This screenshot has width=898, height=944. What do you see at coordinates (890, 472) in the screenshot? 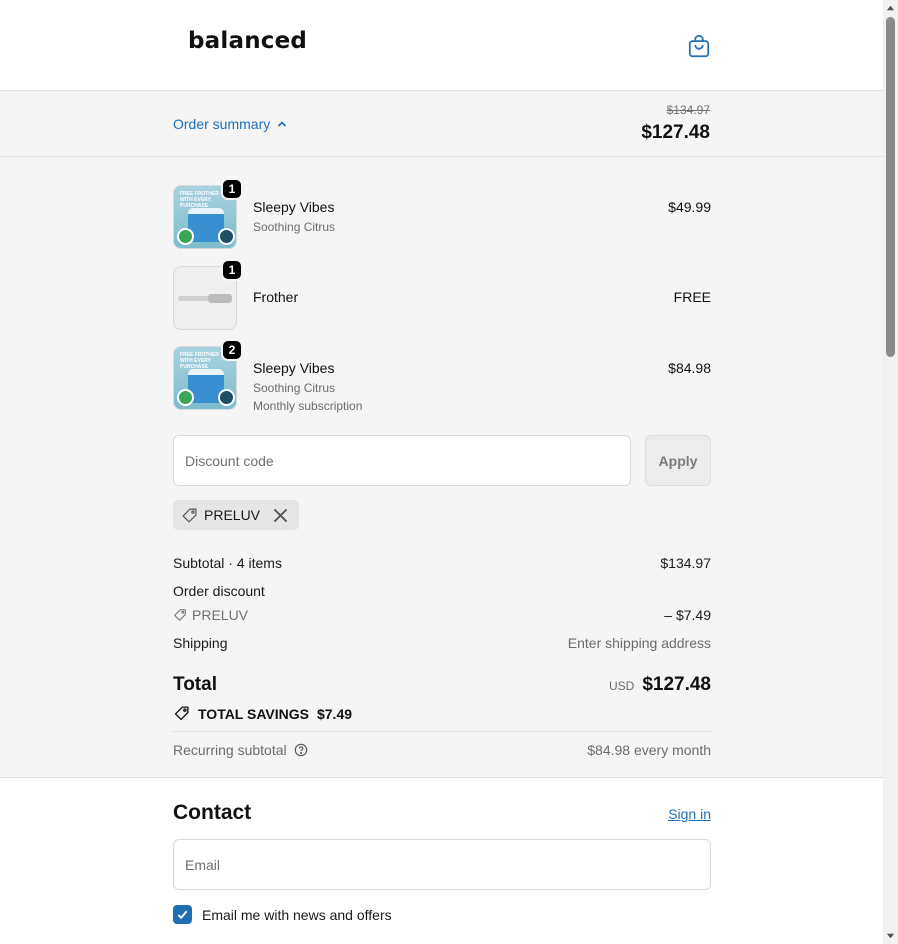
I see `vertical-scrollbar` at bounding box center [890, 472].